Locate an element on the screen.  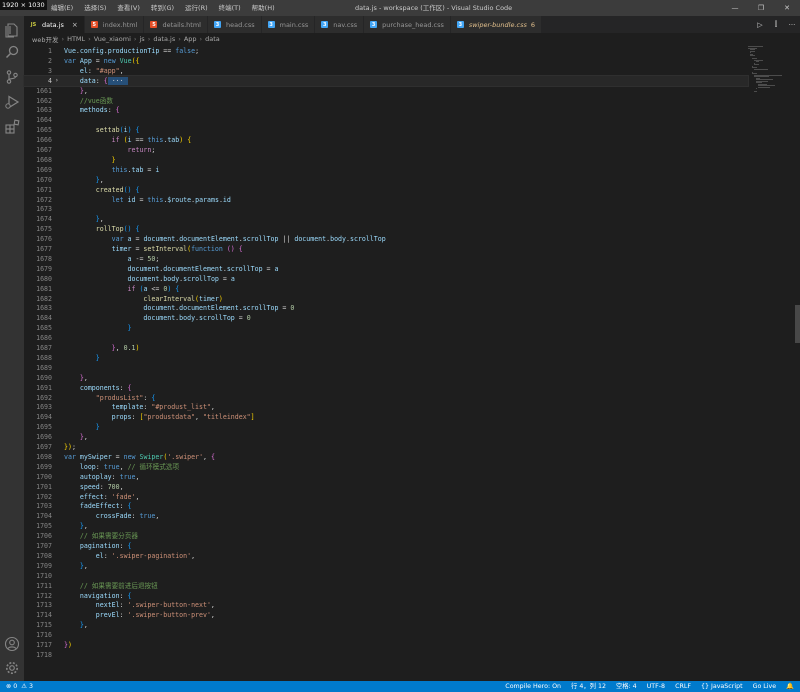
code-line: 1690 }, is located at coordinates (386, 378).